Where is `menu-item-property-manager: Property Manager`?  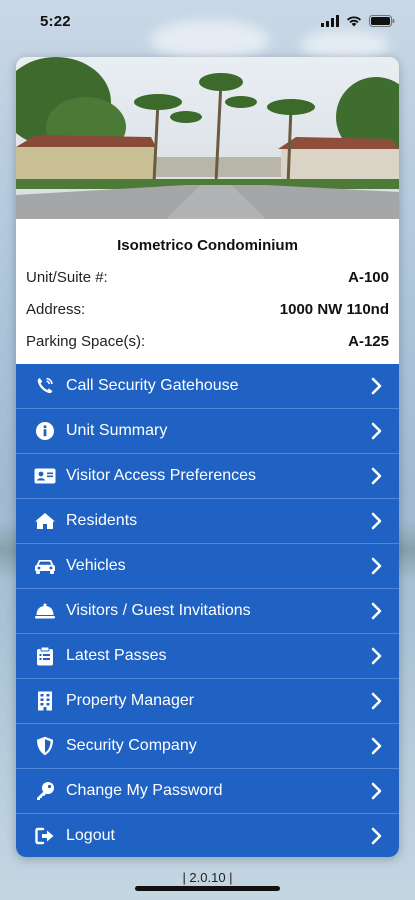
menu-item-property-manager: Property Manager is located at coordinates (207, 701).